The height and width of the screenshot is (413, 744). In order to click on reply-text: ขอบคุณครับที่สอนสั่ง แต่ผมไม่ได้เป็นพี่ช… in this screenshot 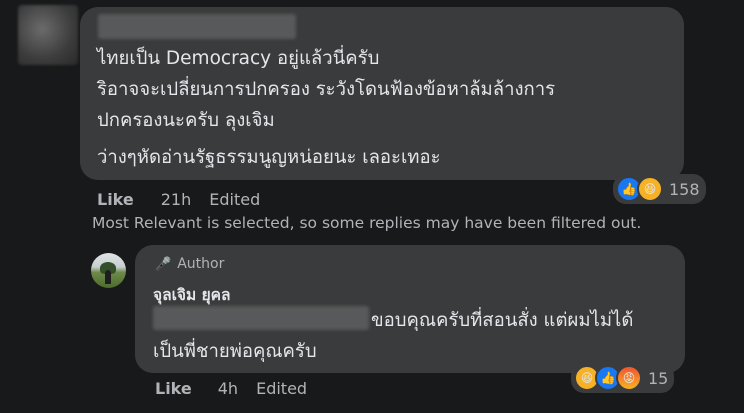, I will do `click(393, 336)`.